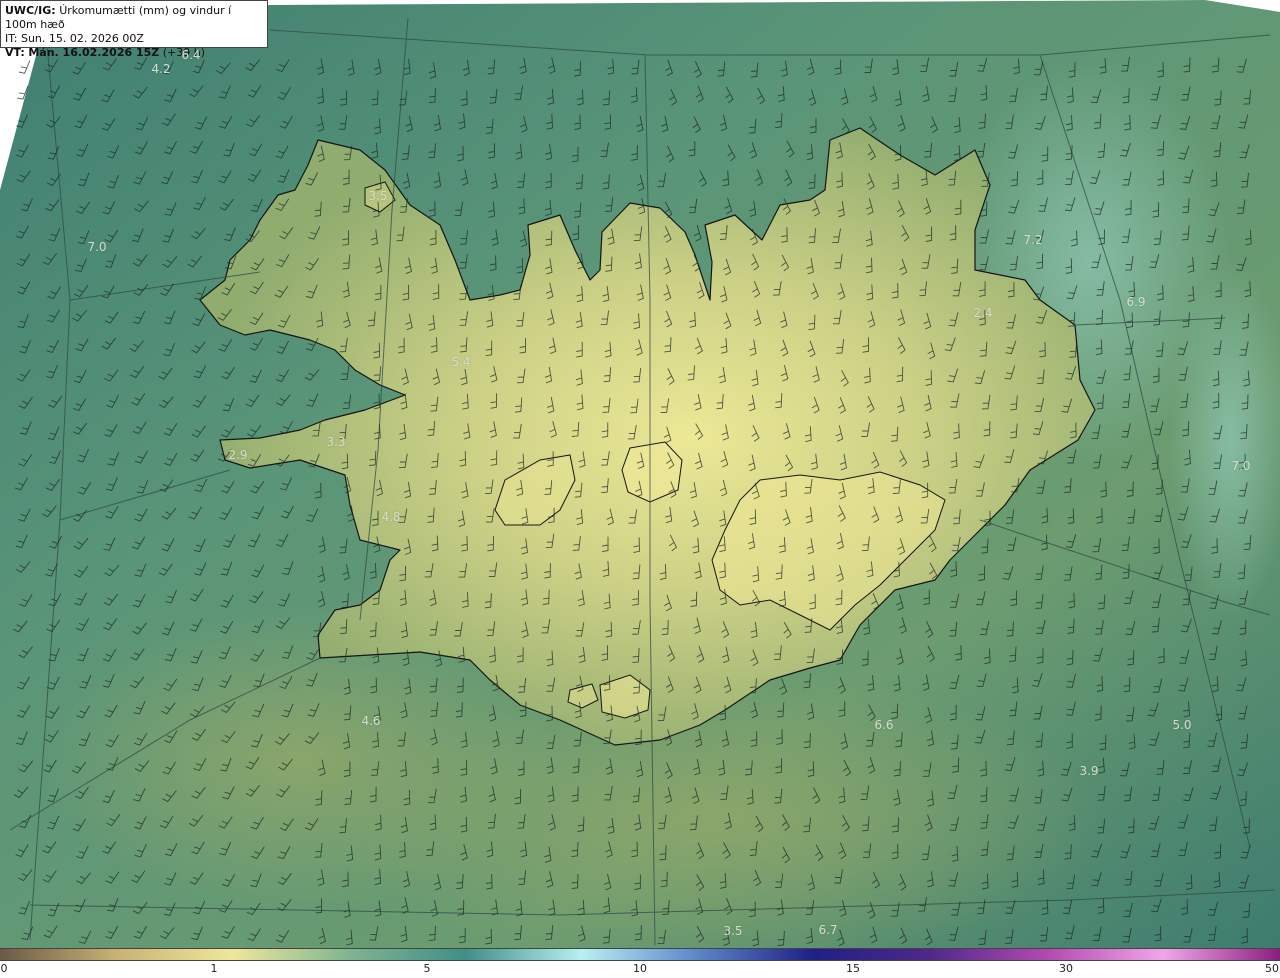 This screenshot has width=1280, height=978. What do you see at coordinates (161, 69) in the screenshot?
I see `point-value: 4.2` at bounding box center [161, 69].